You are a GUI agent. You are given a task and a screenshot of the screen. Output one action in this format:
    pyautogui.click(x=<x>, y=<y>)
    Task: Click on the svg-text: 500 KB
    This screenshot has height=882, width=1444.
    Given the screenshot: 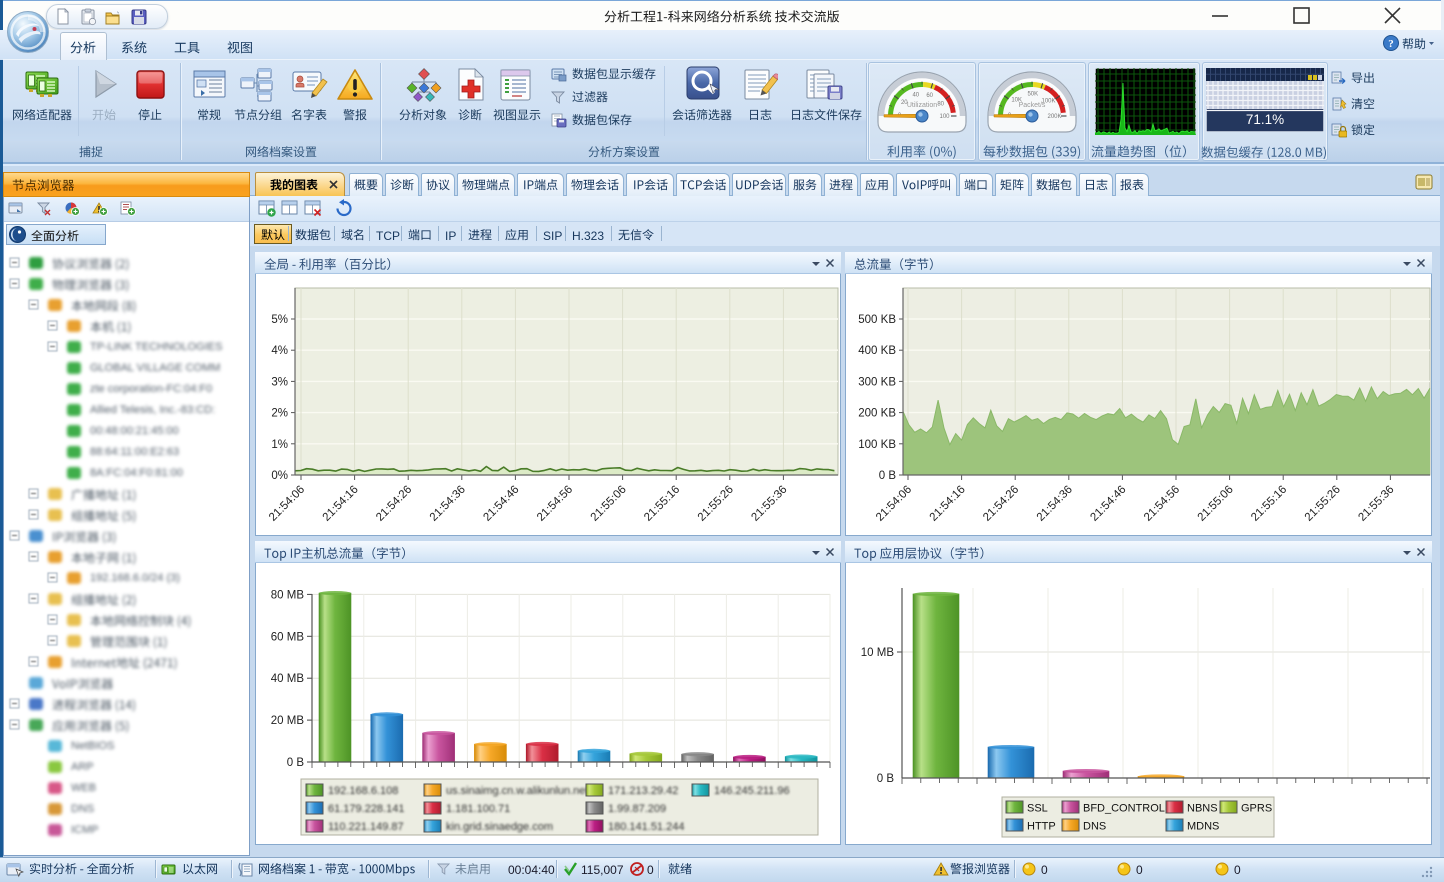 What is the action you would take?
    pyautogui.click(x=877, y=320)
    